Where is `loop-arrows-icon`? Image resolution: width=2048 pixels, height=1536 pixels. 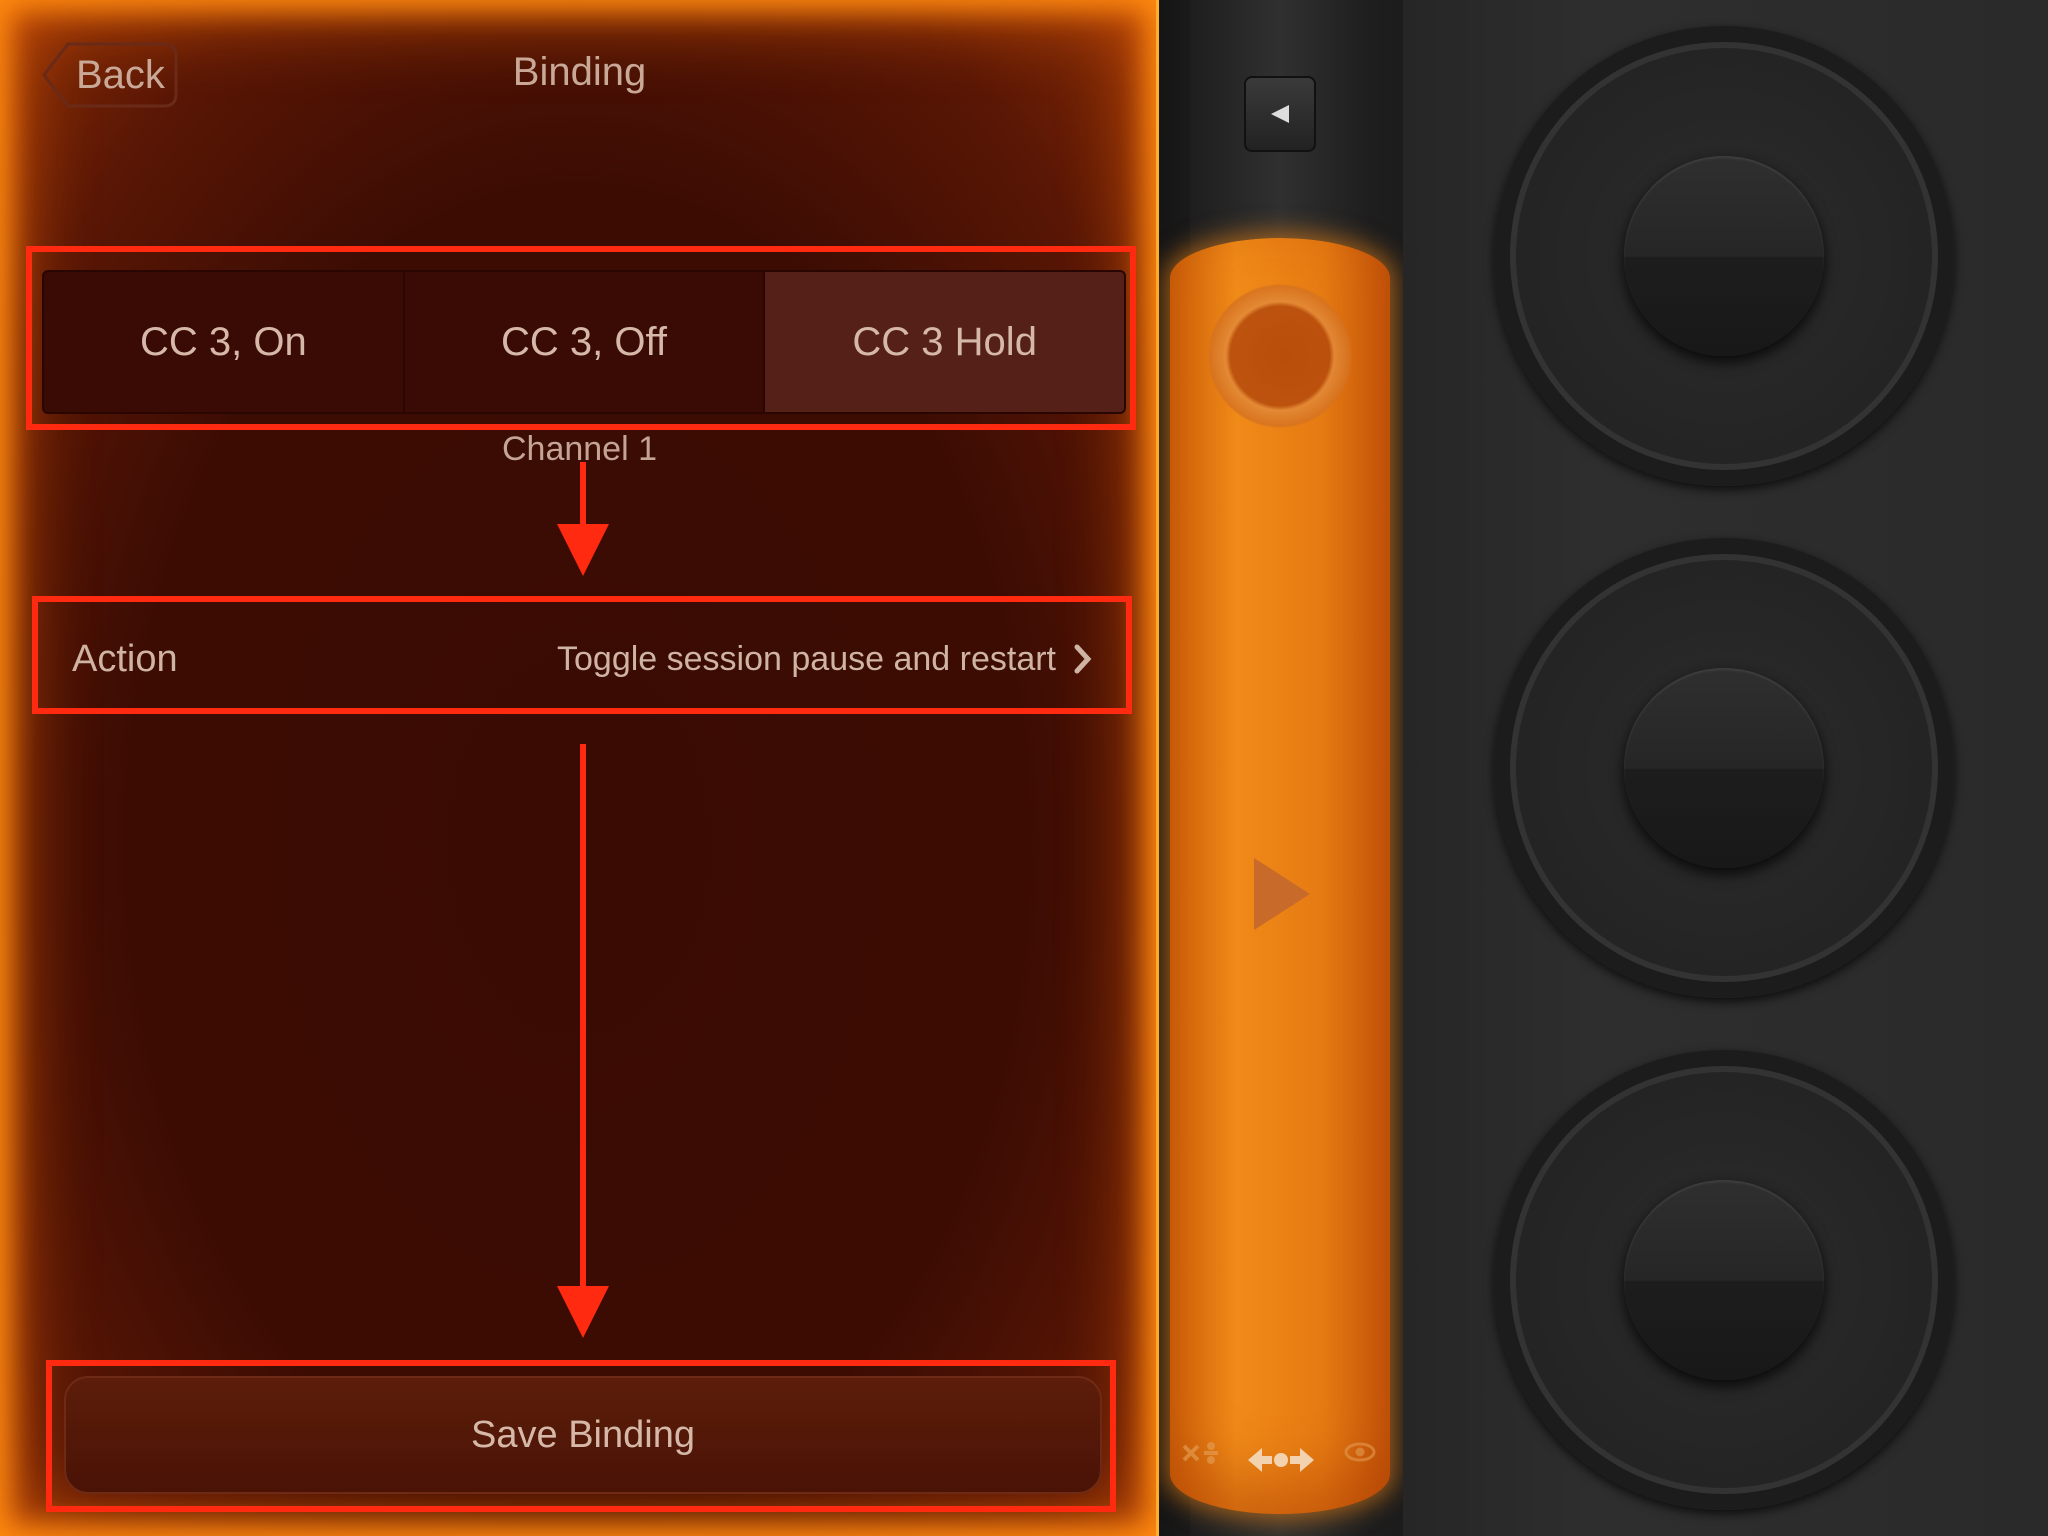
loop-arrows-icon is located at coordinates (1281, 1460).